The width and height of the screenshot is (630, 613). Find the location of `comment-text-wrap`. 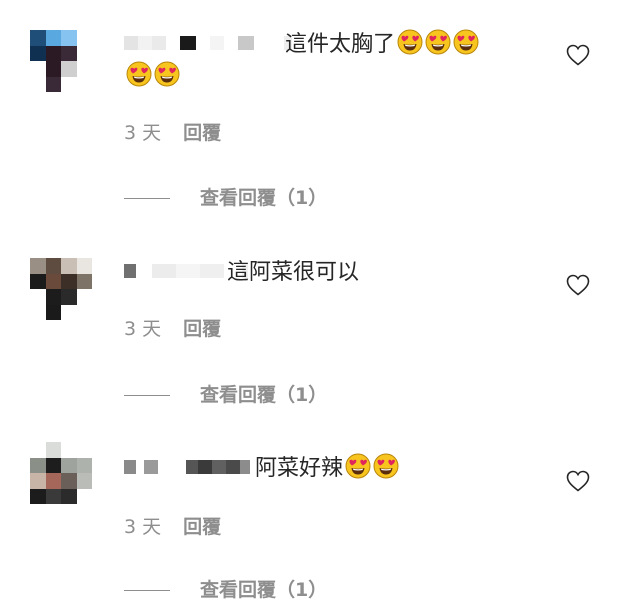

comment-text-wrap is located at coordinates (152, 76).